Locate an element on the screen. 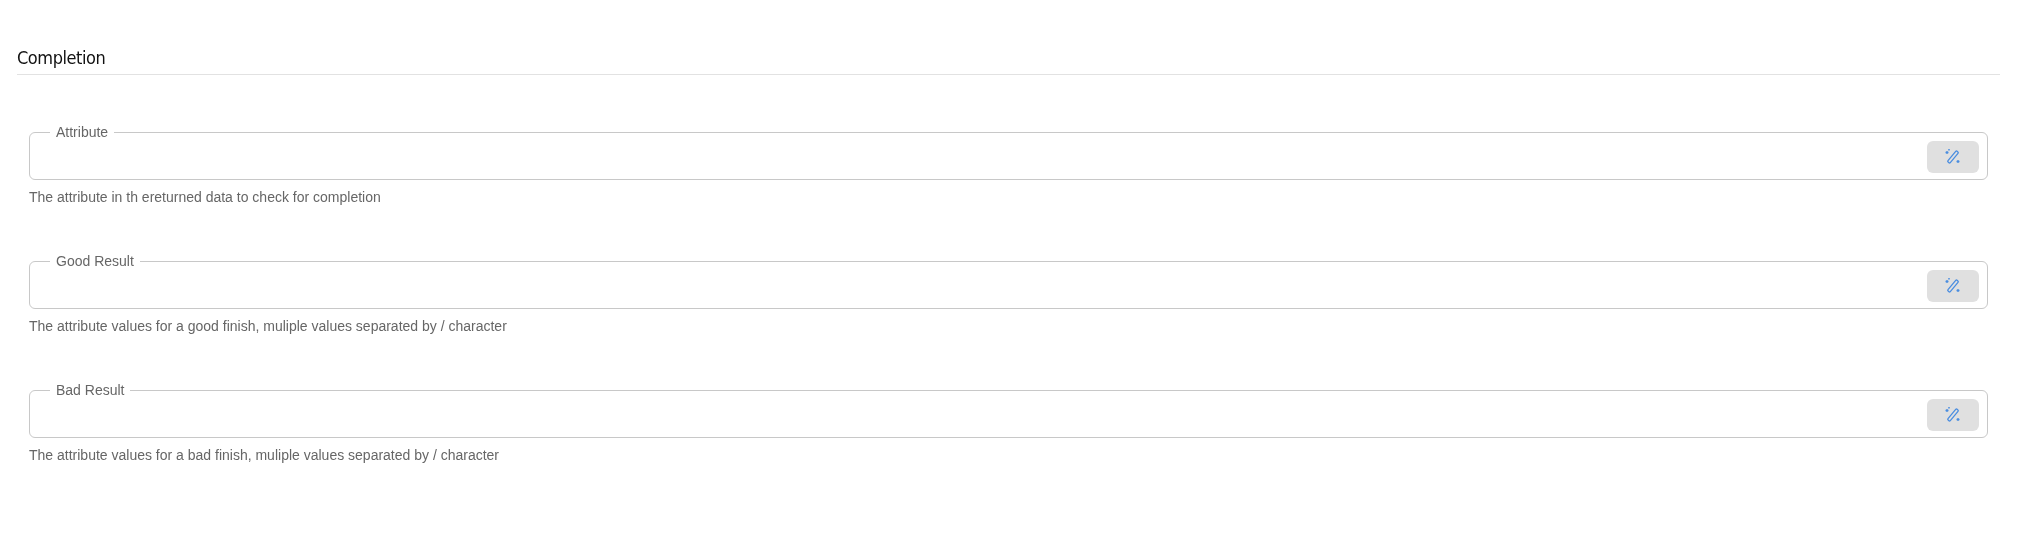 Image resolution: width=2028 pixels, height=552 pixels. field-label: Bad Result is located at coordinates (90, 390).